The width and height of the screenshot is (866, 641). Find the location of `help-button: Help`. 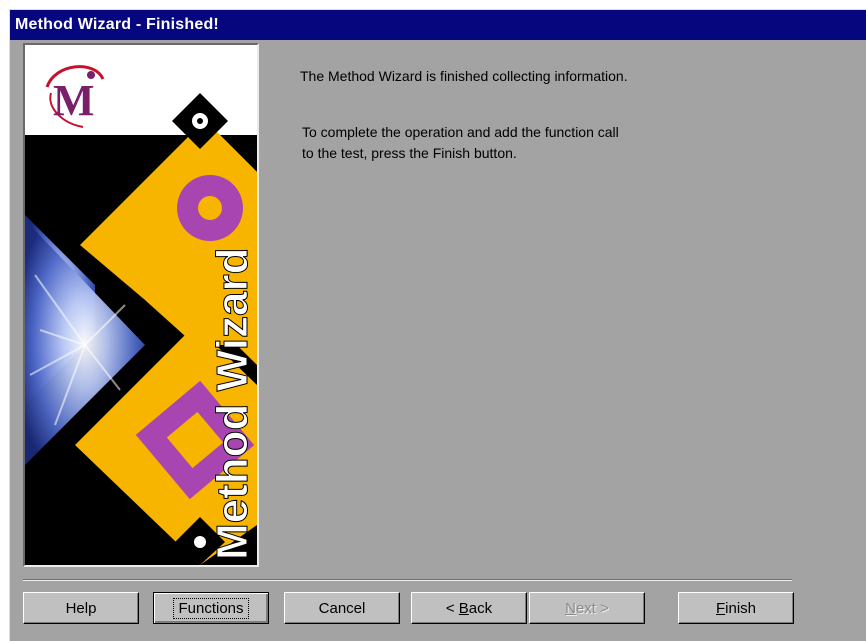

help-button: Help is located at coordinates (81, 608).